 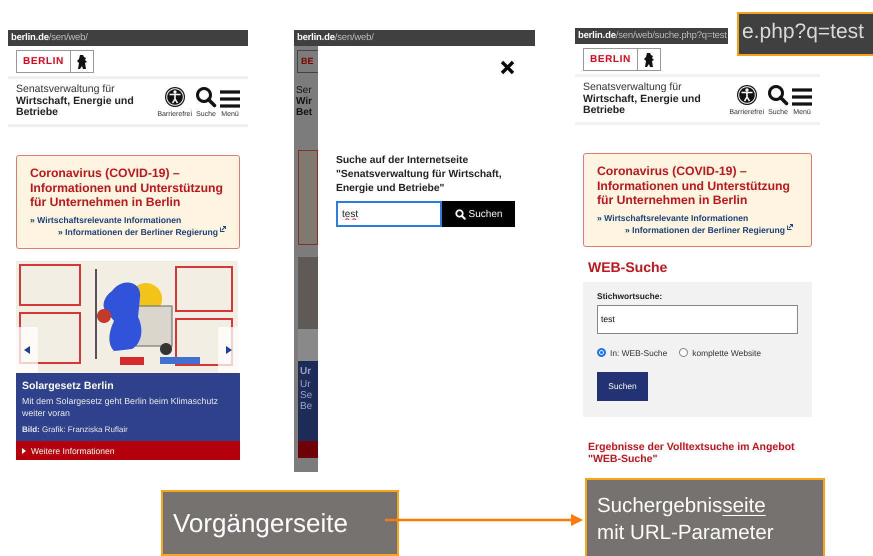 I want to click on image-credit: Bild: Grafik: Franziska Ruflair, so click(x=75, y=429).